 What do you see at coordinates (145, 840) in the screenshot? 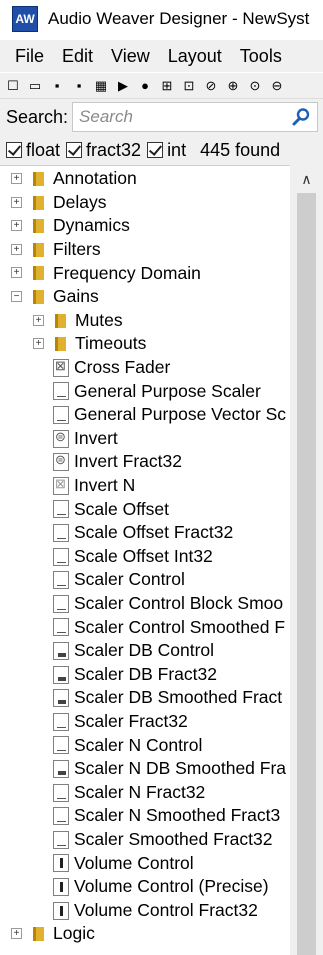
I see `tree-module-item: Scaler Smoothed Fract32` at bounding box center [145, 840].